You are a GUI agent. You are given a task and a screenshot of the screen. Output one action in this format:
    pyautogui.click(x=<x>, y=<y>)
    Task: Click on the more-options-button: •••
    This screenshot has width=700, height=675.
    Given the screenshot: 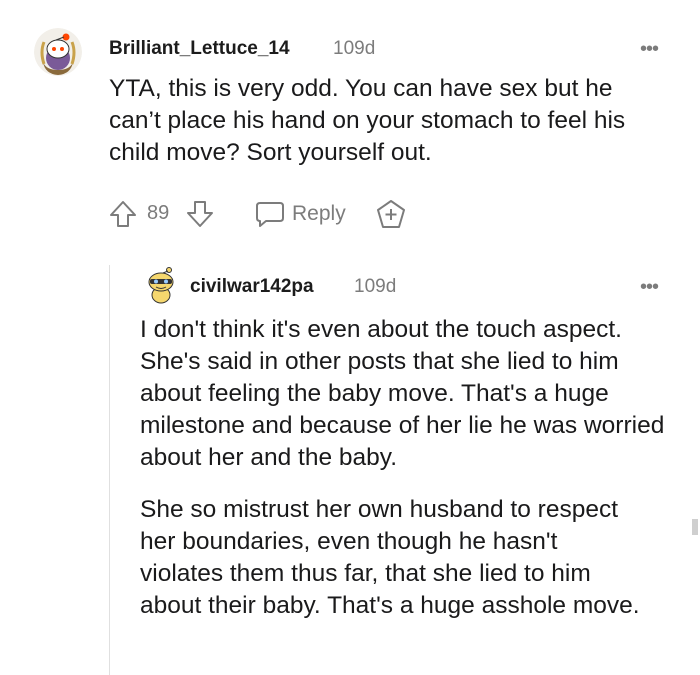 What is the action you would take?
    pyautogui.click(x=649, y=49)
    